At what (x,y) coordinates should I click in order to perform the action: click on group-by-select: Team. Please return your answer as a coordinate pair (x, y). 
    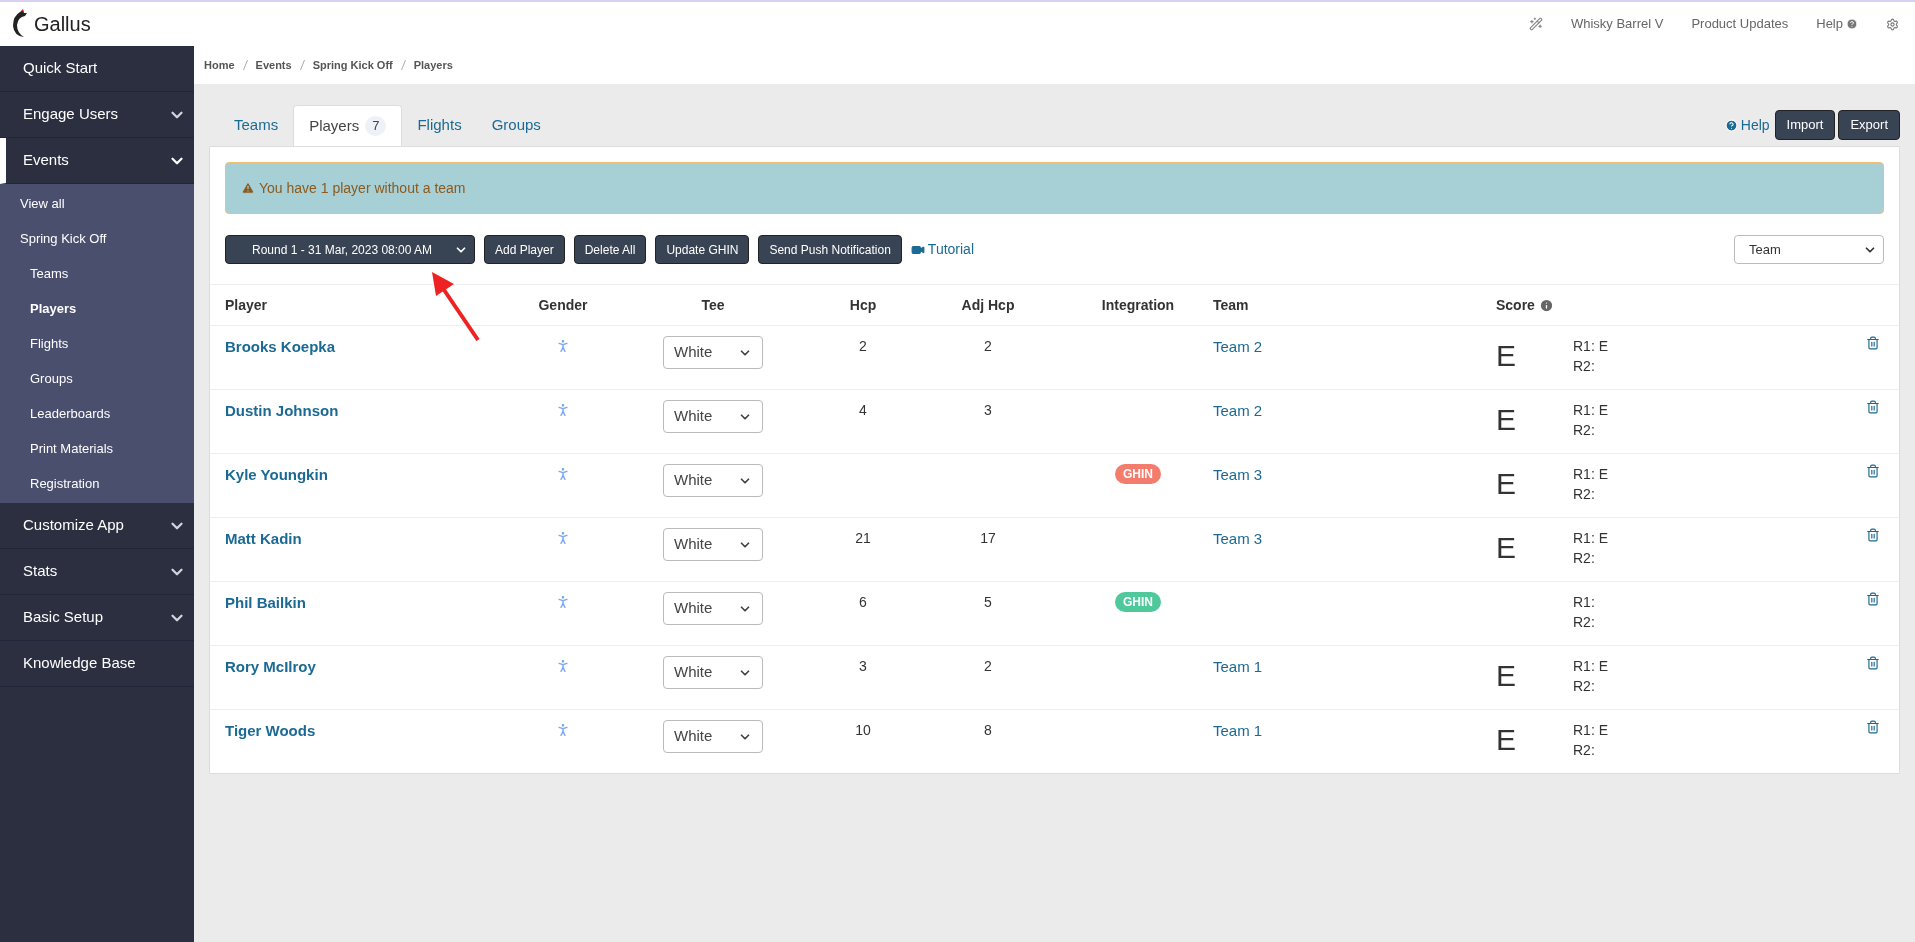
    Looking at the image, I should click on (1809, 249).